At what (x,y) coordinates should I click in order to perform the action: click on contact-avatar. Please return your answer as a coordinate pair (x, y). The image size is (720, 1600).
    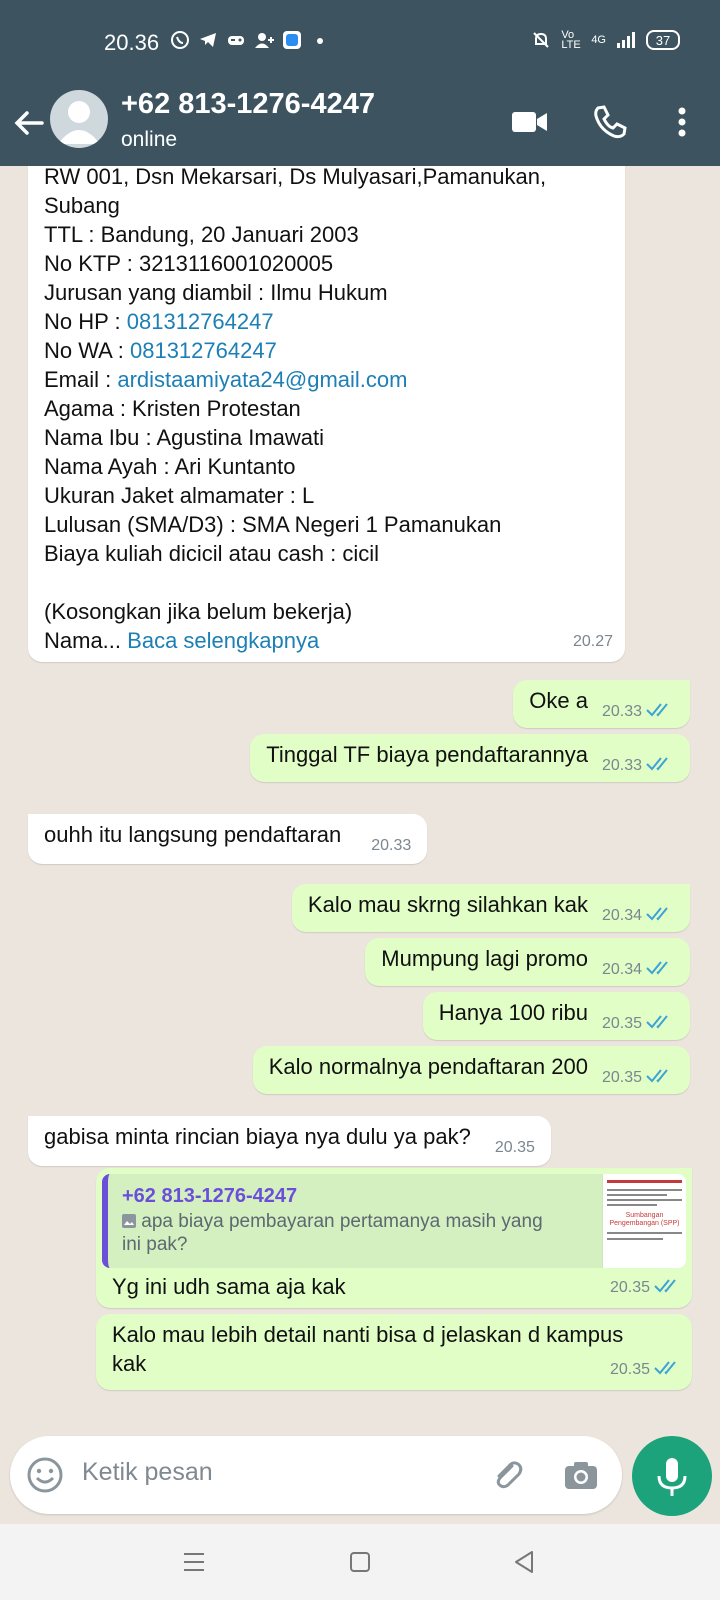
    Looking at the image, I should click on (79, 119).